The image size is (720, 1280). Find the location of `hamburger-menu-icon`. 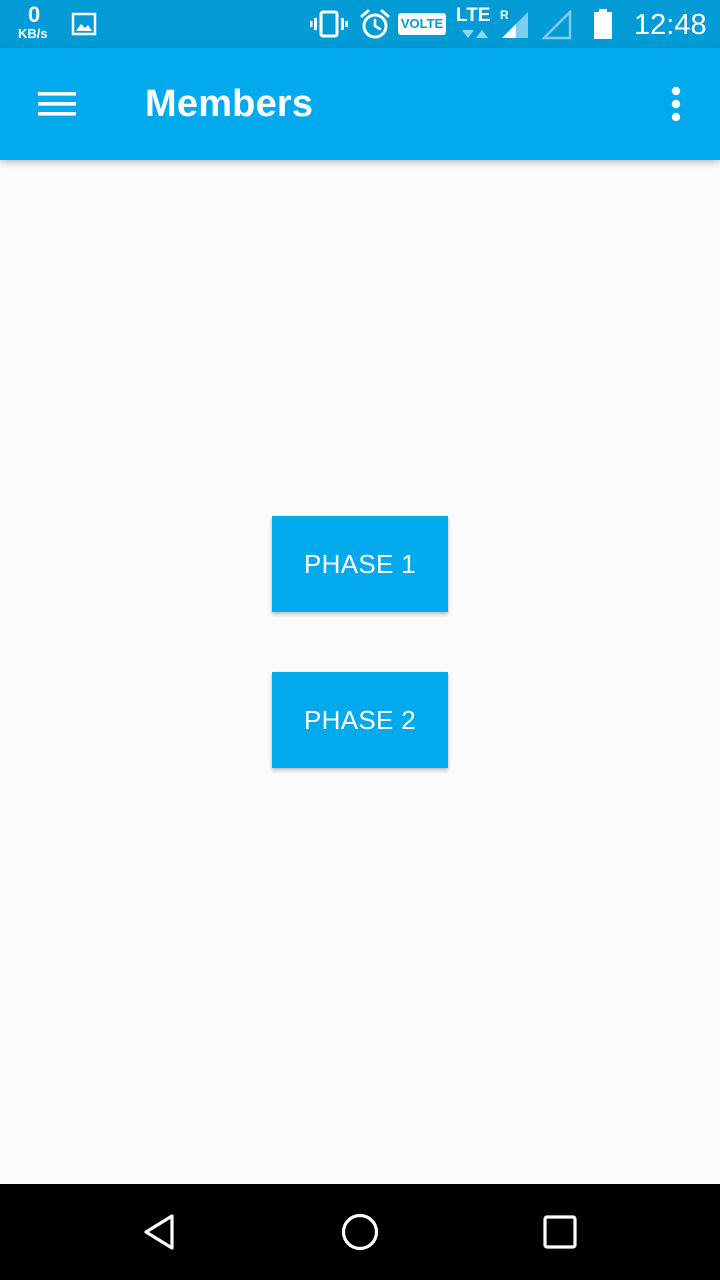

hamburger-menu-icon is located at coordinates (57, 104).